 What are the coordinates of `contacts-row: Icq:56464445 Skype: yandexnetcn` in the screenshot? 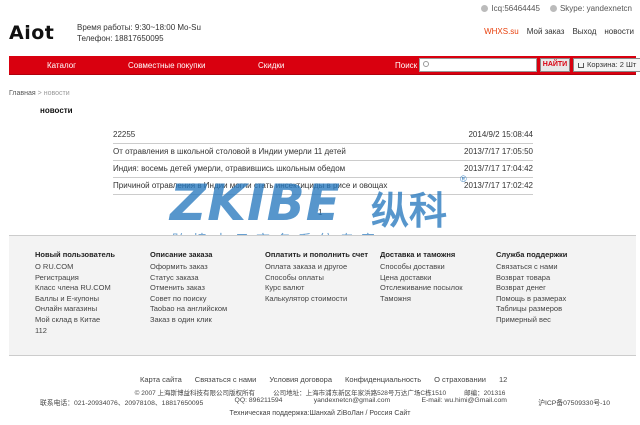 It's located at (556, 8).